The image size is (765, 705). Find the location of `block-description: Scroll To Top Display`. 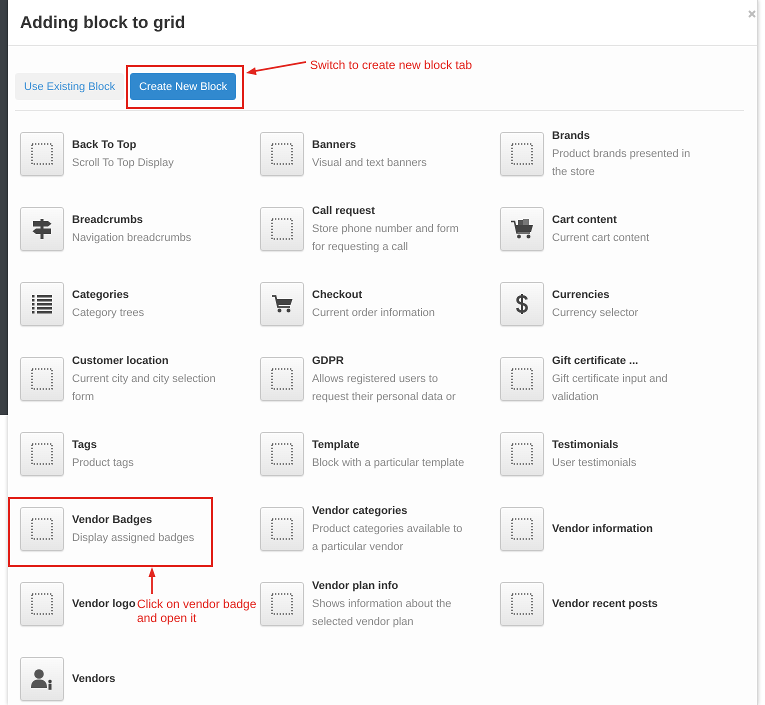

block-description: Scroll To Top Display is located at coordinates (123, 163).